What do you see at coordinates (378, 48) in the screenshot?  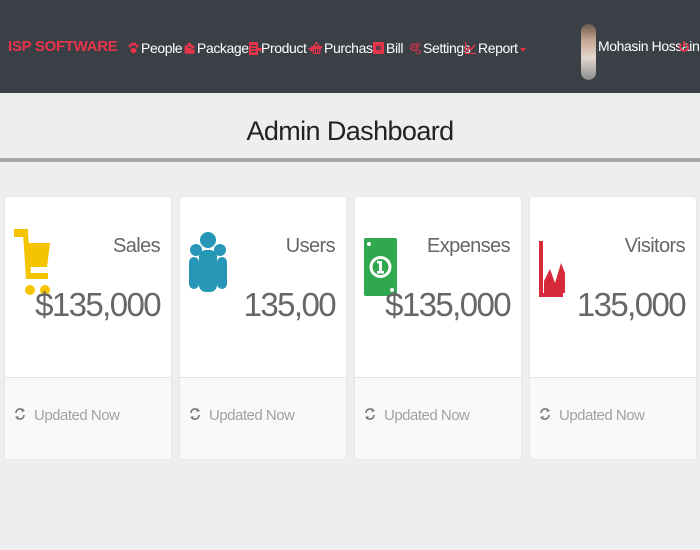 I see `money-icon` at bounding box center [378, 48].